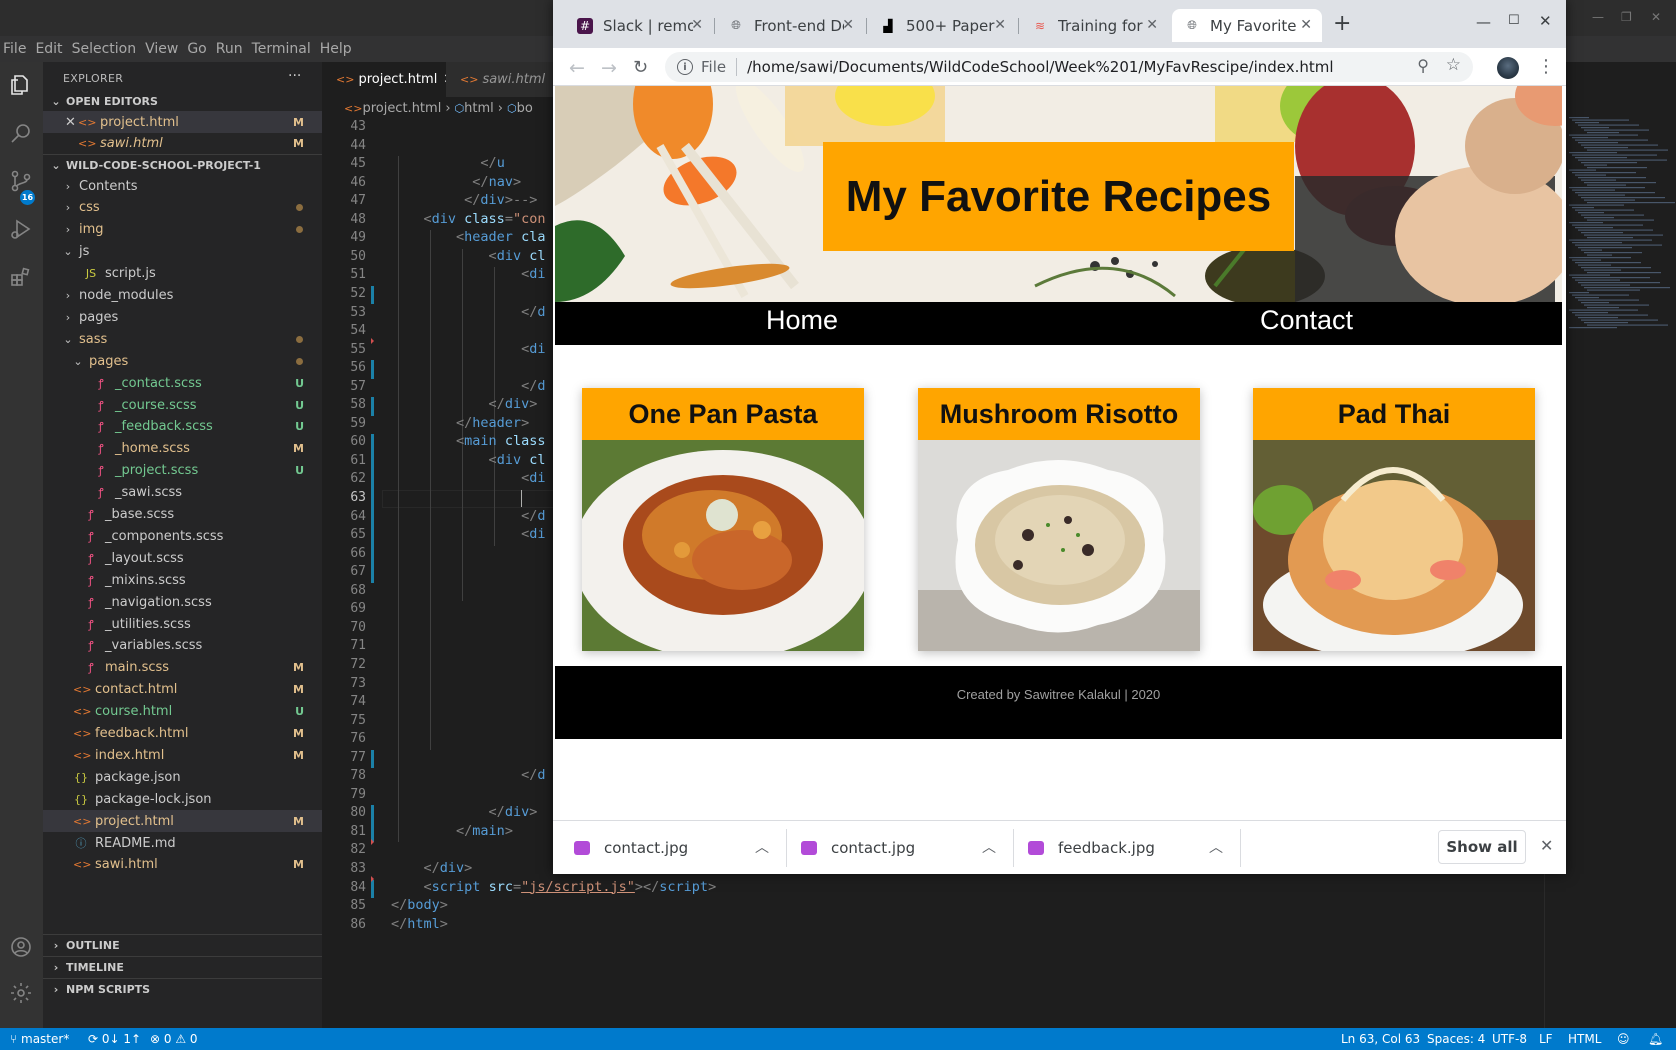  I want to click on browser-tab: ≋ Training for di✕, so click(1094, 25).